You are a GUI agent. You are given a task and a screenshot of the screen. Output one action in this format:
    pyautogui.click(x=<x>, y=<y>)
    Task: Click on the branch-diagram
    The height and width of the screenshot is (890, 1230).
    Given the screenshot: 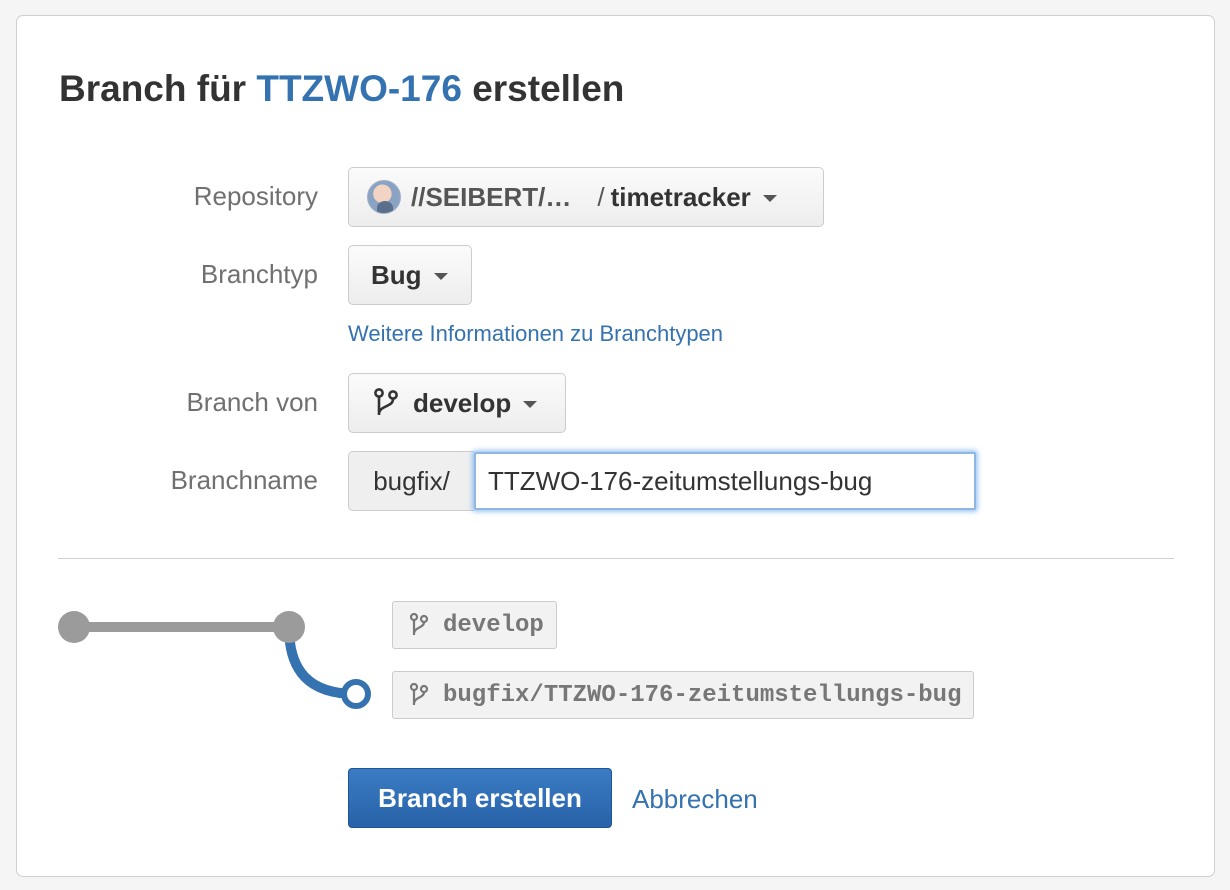 What is the action you would take?
    pyautogui.click(x=214, y=660)
    